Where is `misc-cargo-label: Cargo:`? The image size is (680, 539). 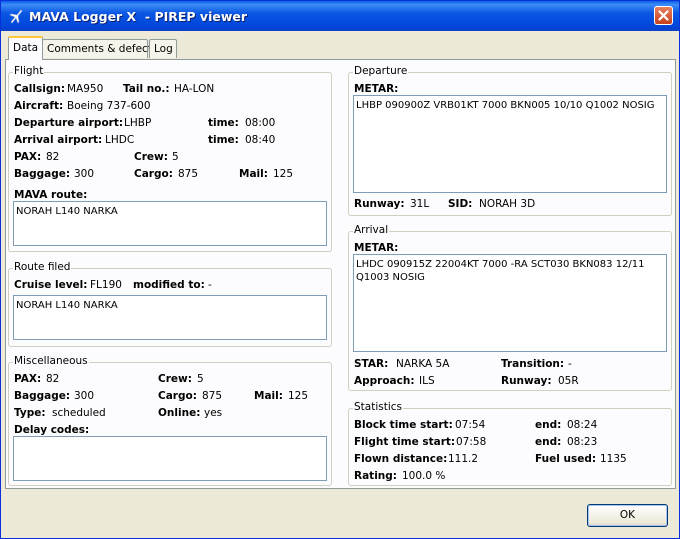 misc-cargo-label: Cargo: is located at coordinates (177, 396).